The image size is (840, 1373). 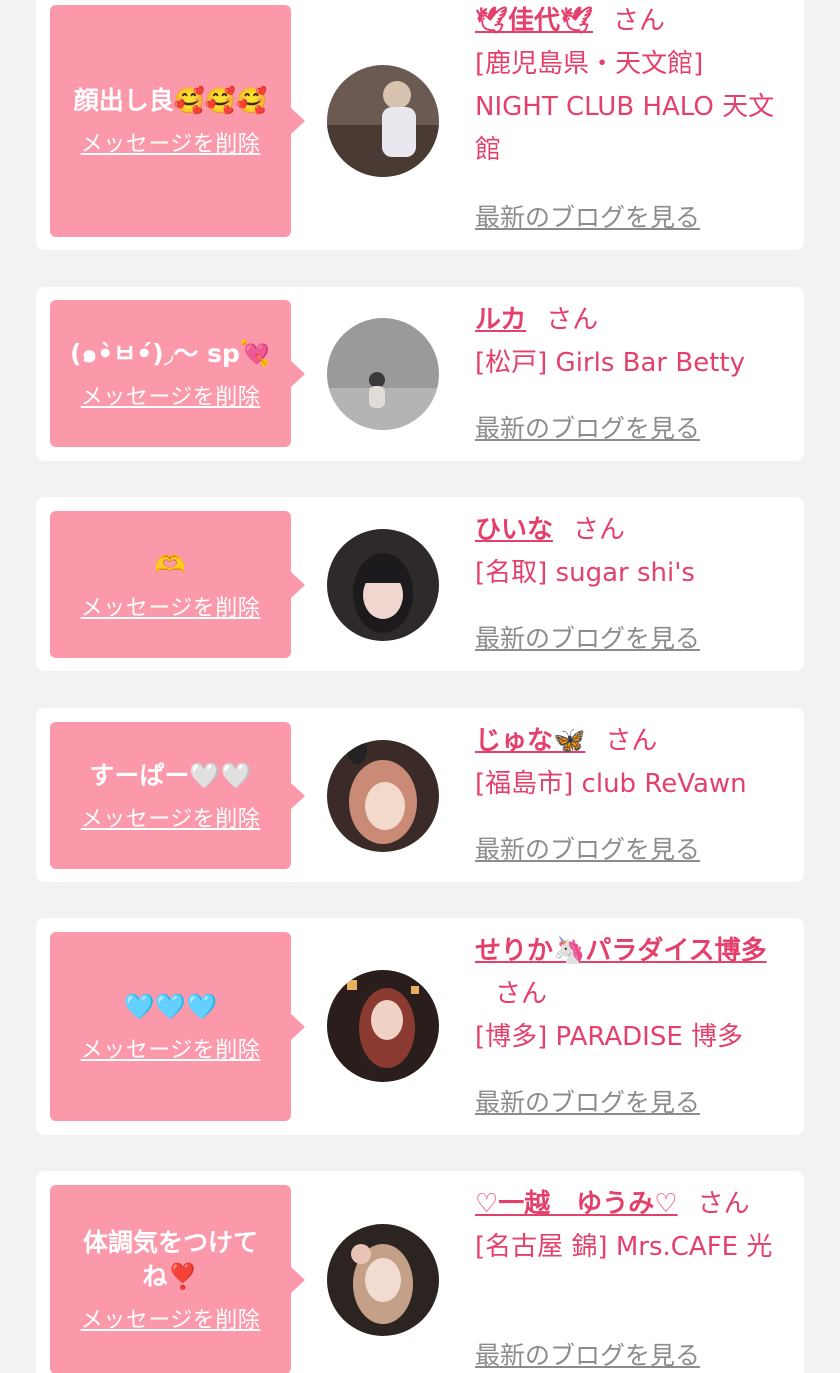 What do you see at coordinates (634, 994) in the screenshot?
I see `cast-info: せりか🦄パラダイス博多さん [博多] PARADISE 博多` at bounding box center [634, 994].